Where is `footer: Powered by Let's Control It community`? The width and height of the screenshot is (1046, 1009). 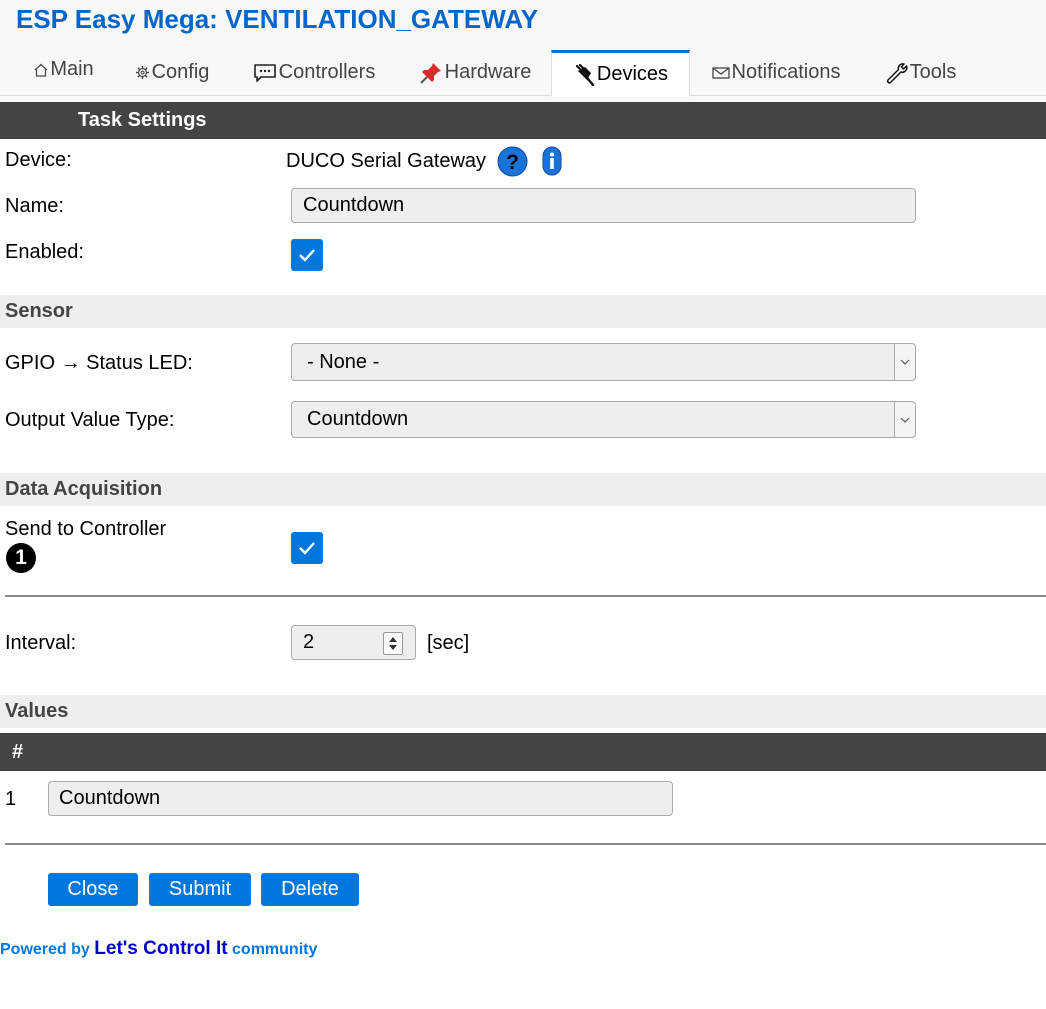
footer: Powered by Let's Control It community is located at coordinates (158, 949).